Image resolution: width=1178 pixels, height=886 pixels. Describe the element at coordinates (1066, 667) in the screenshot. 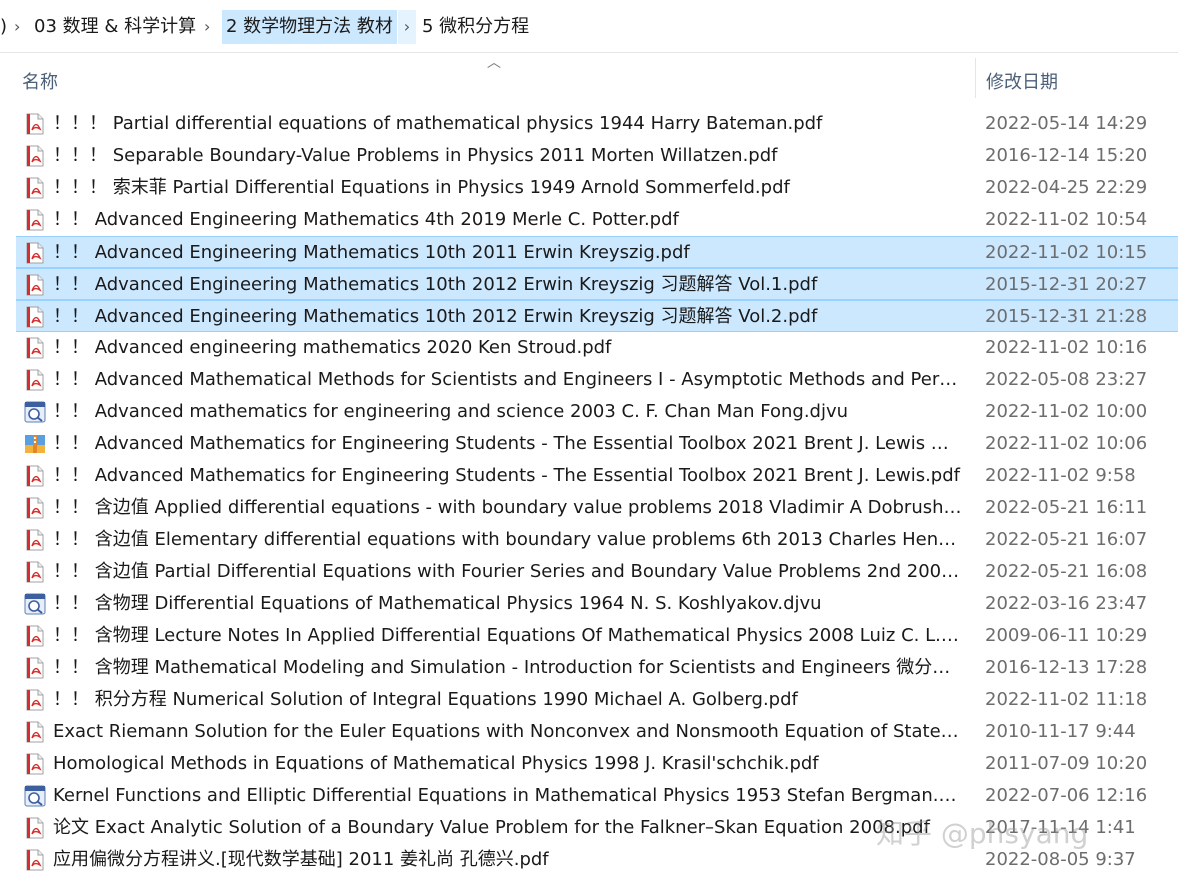

I see `file-modified-date: 2016-12-13 17:28` at that location.